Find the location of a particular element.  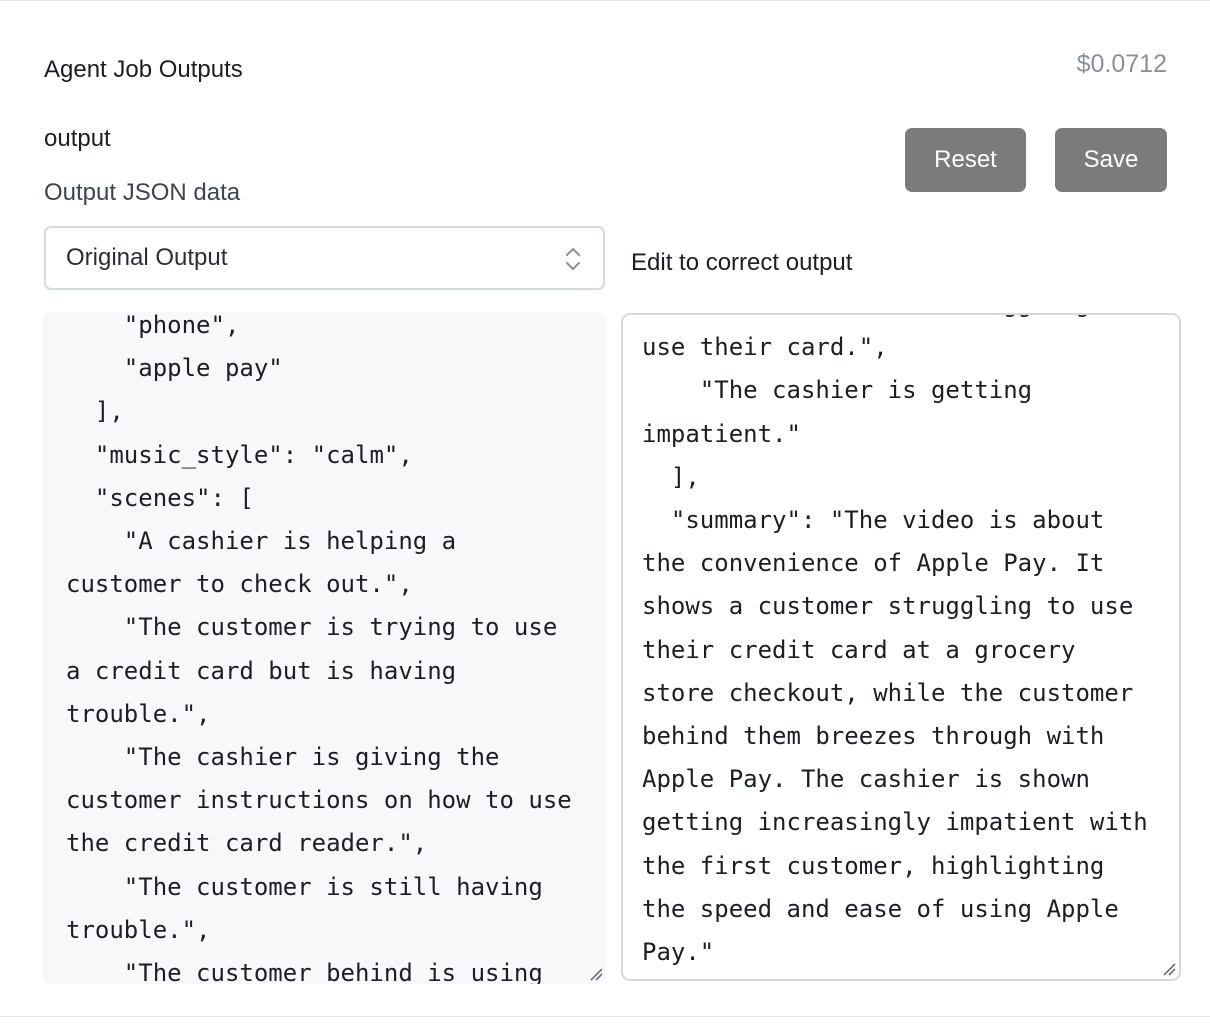

field-label: output is located at coordinates (77, 138).